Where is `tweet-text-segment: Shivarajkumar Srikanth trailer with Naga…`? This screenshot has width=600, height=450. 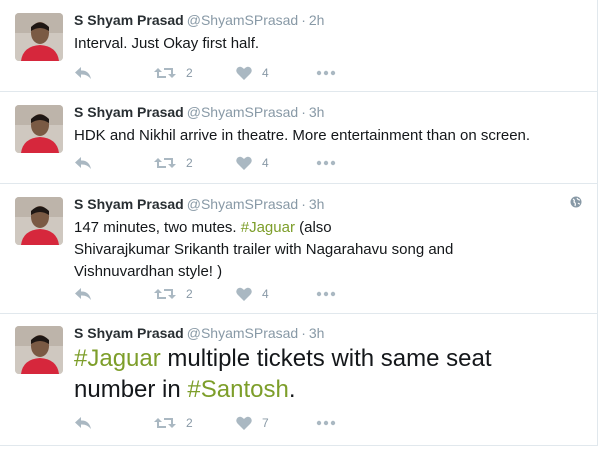 tweet-text-segment: Shivarajkumar Srikanth trailer with Naga… is located at coordinates (264, 249).